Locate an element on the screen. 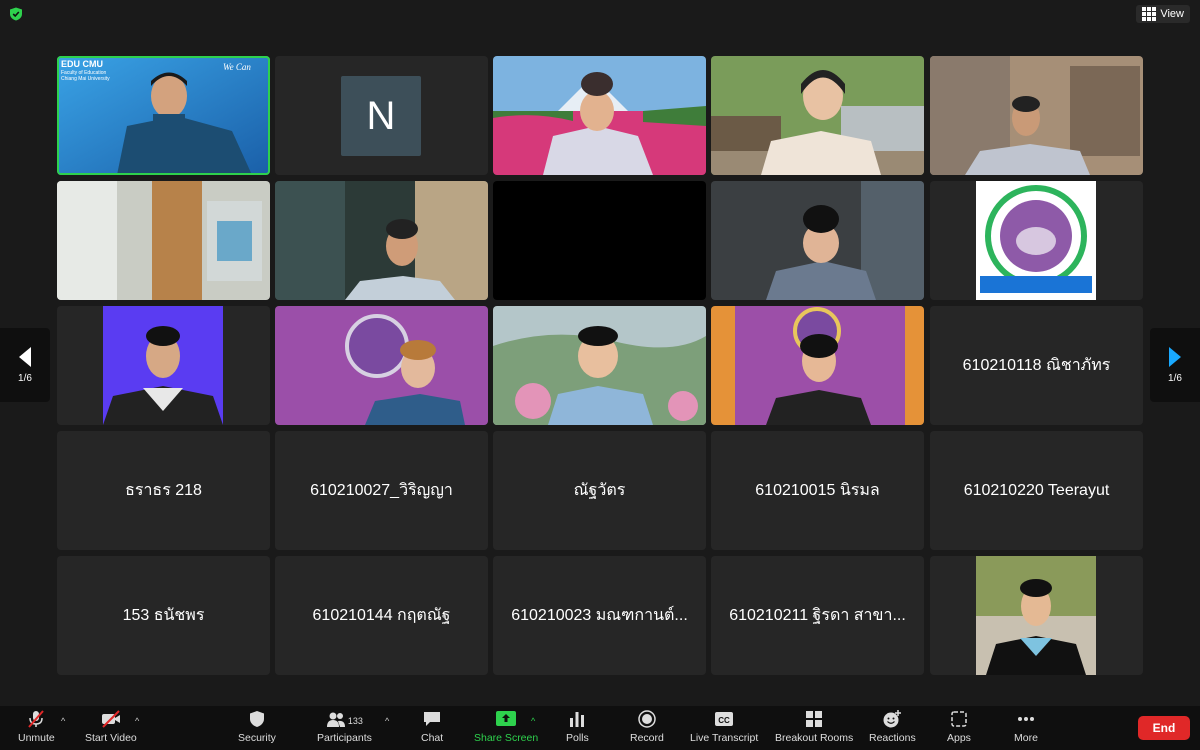  more-label: More is located at coordinates (1026, 738).